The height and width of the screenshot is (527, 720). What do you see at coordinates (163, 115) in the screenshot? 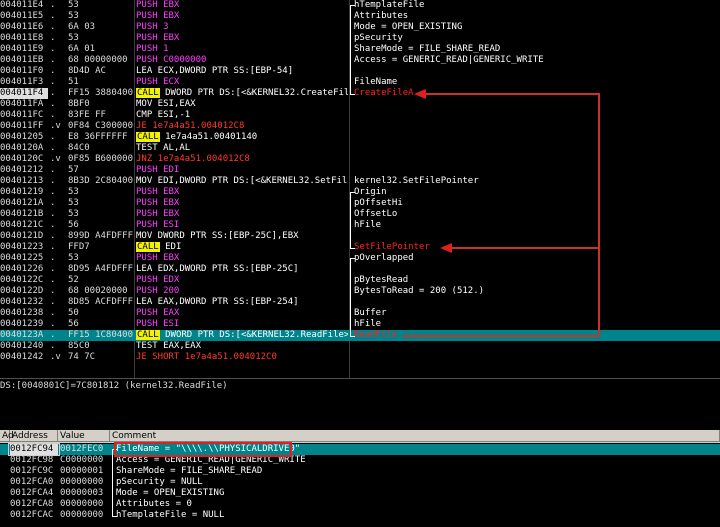
I see `asm-text: CMP ESI,-1` at bounding box center [163, 115].